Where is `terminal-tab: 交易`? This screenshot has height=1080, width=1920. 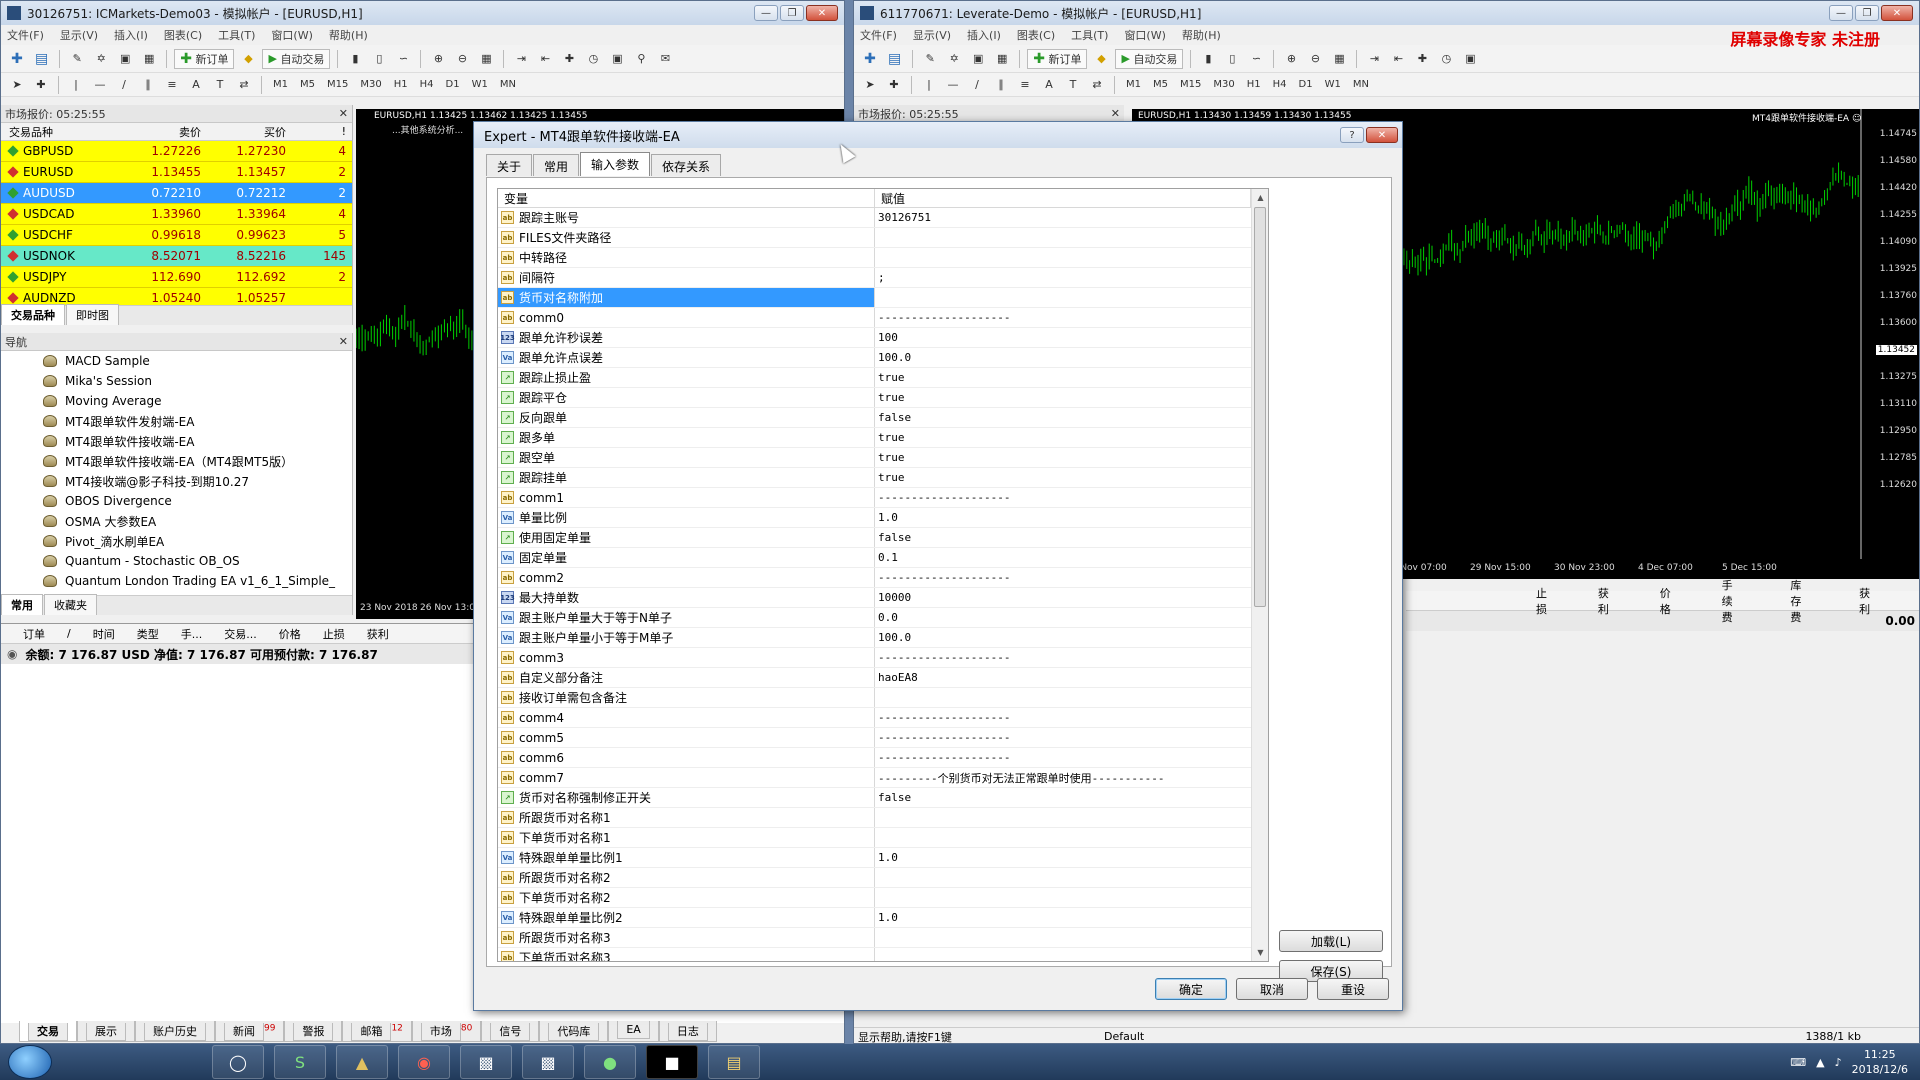
terminal-tab: 交易 is located at coordinates (48, 1031).